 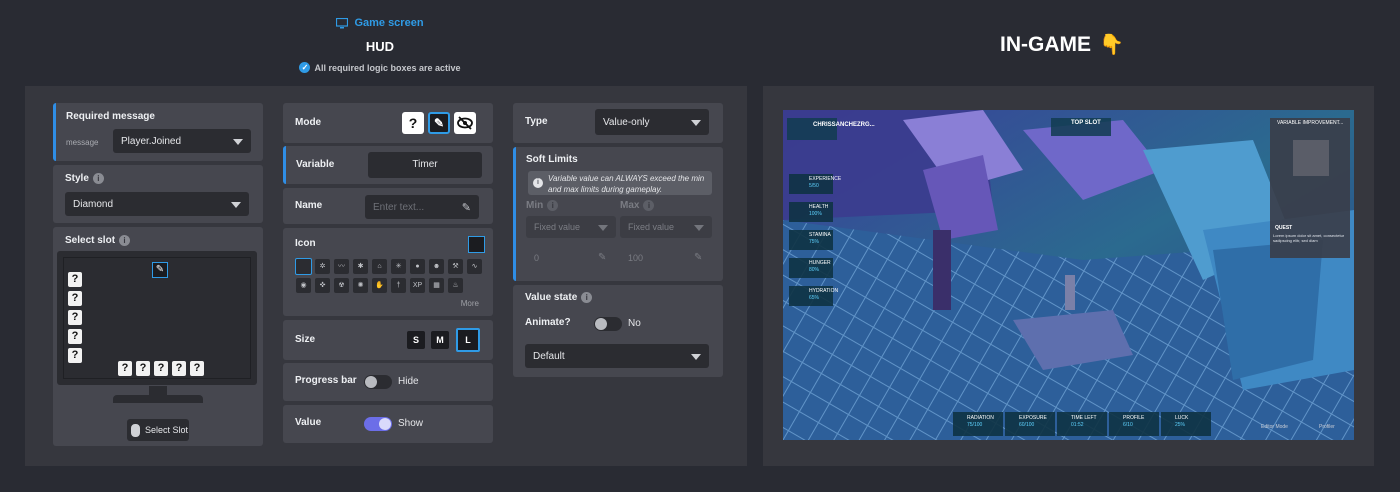 I want to click on check-circle-icon: ✓, so click(x=305, y=67).